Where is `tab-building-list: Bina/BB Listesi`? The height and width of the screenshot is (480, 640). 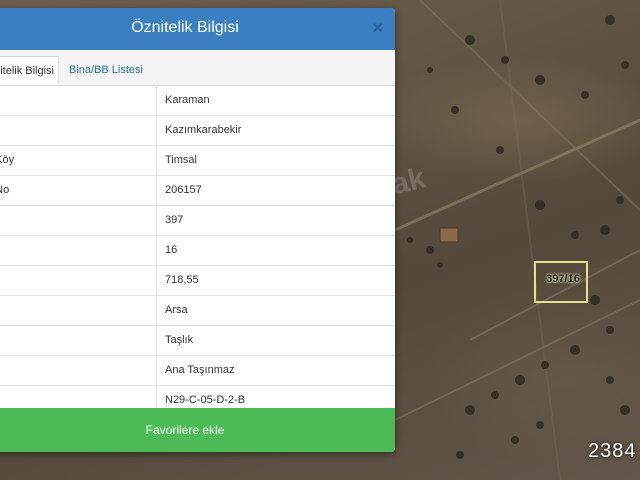 tab-building-list: Bina/BB Listesi is located at coordinates (106, 70).